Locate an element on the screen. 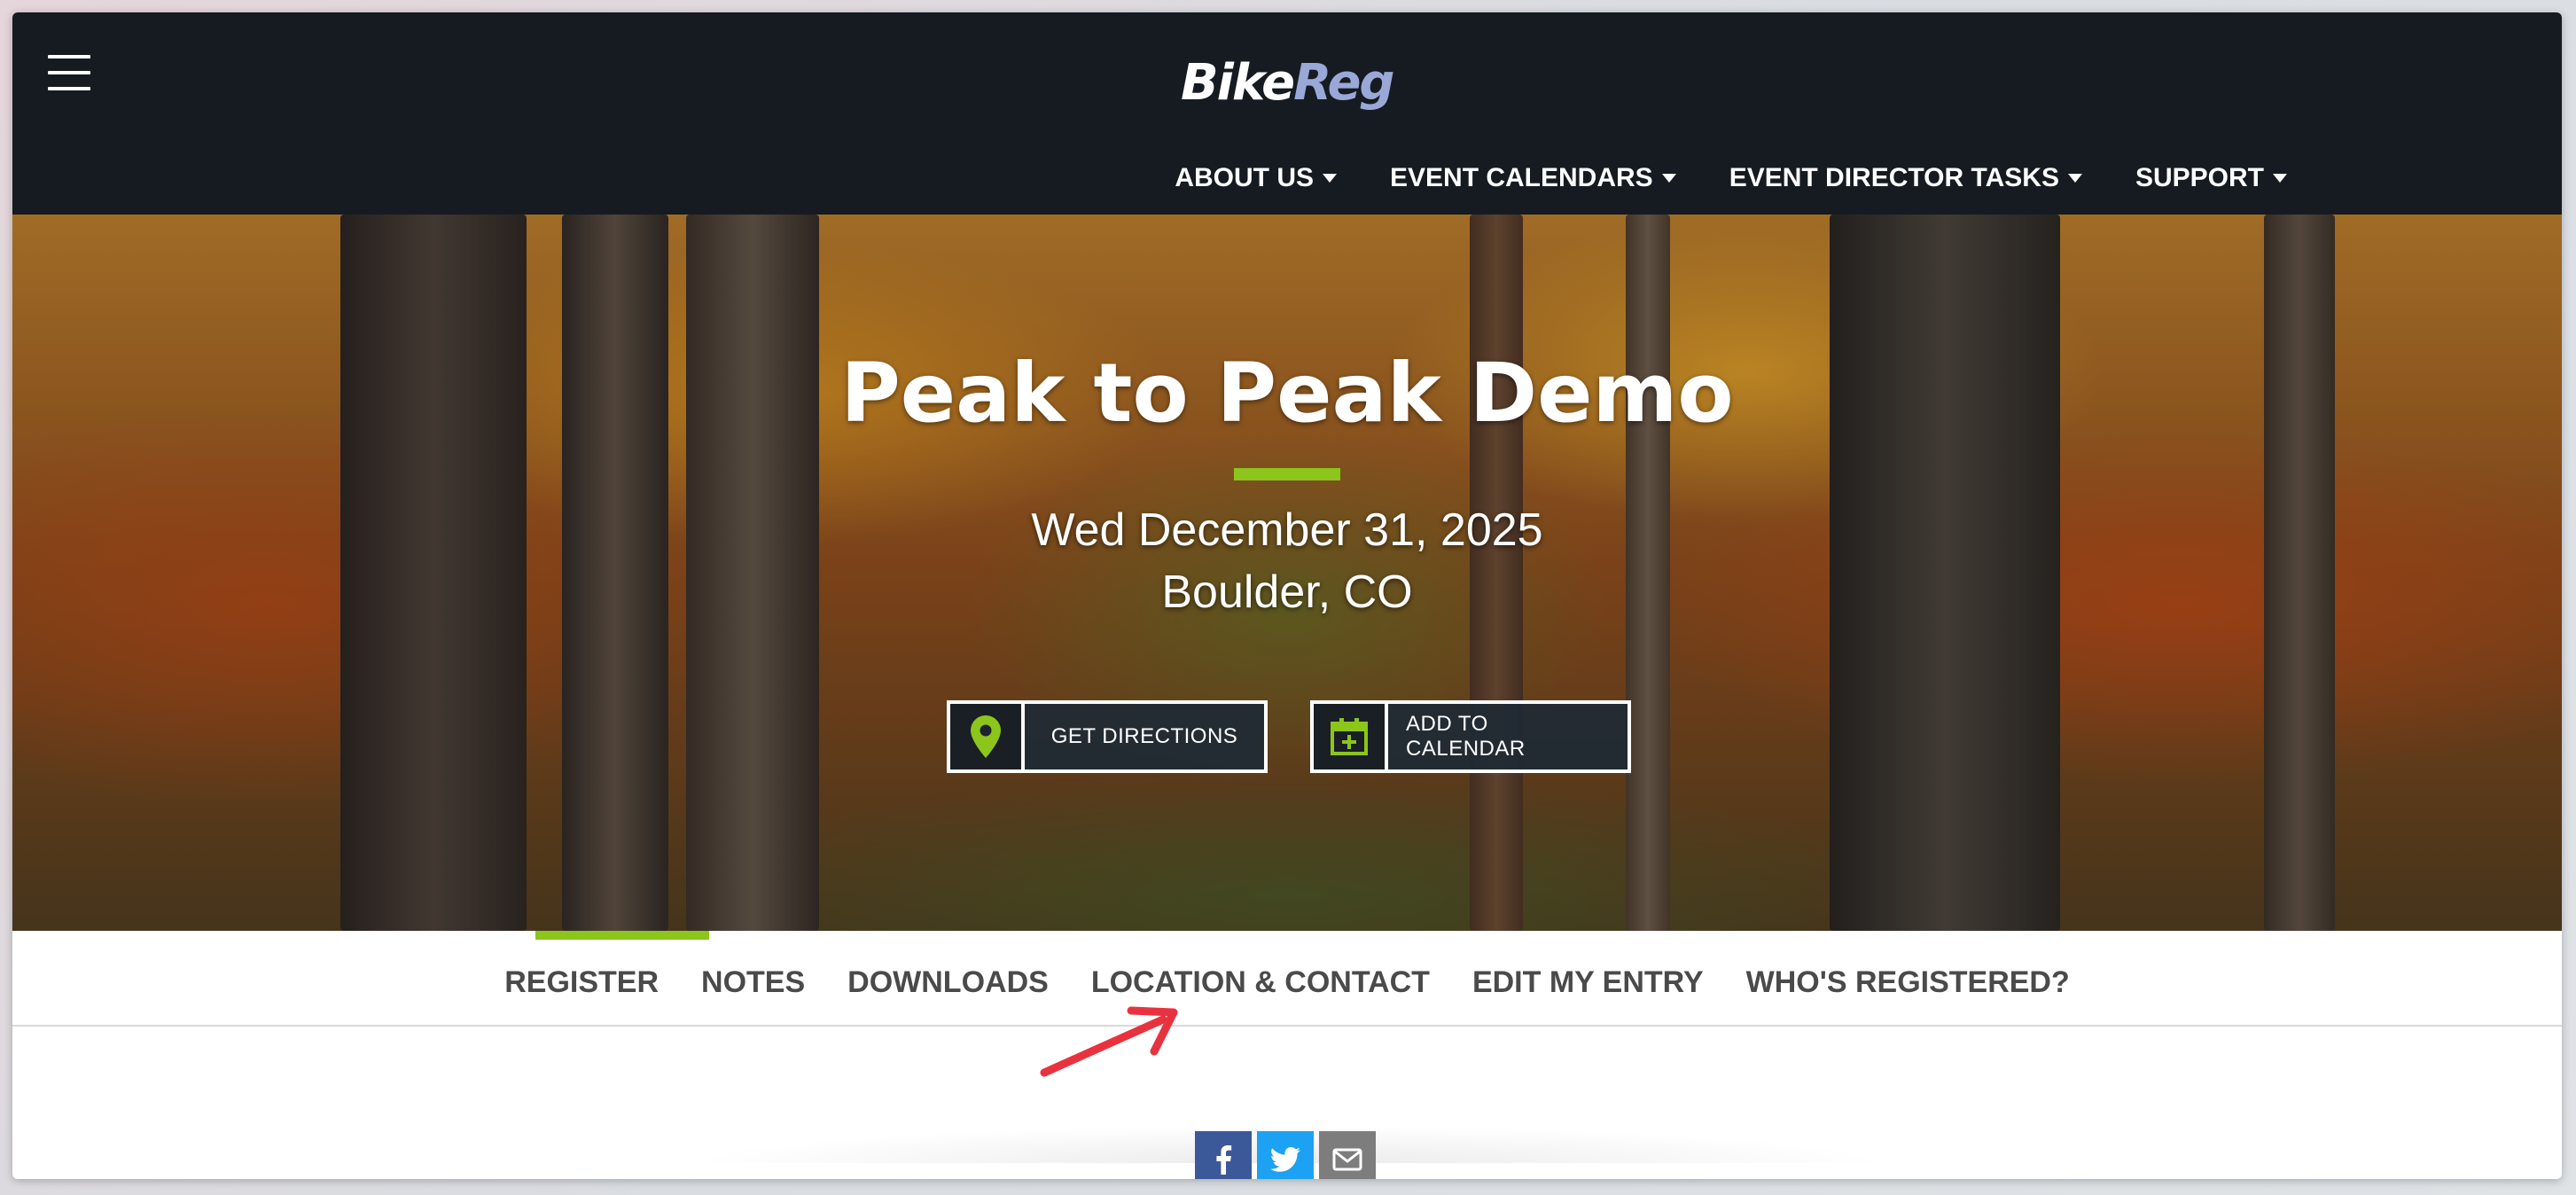  tab-whos-registered: WHO'S REGISTERED? is located at coordinates (1908, 978).